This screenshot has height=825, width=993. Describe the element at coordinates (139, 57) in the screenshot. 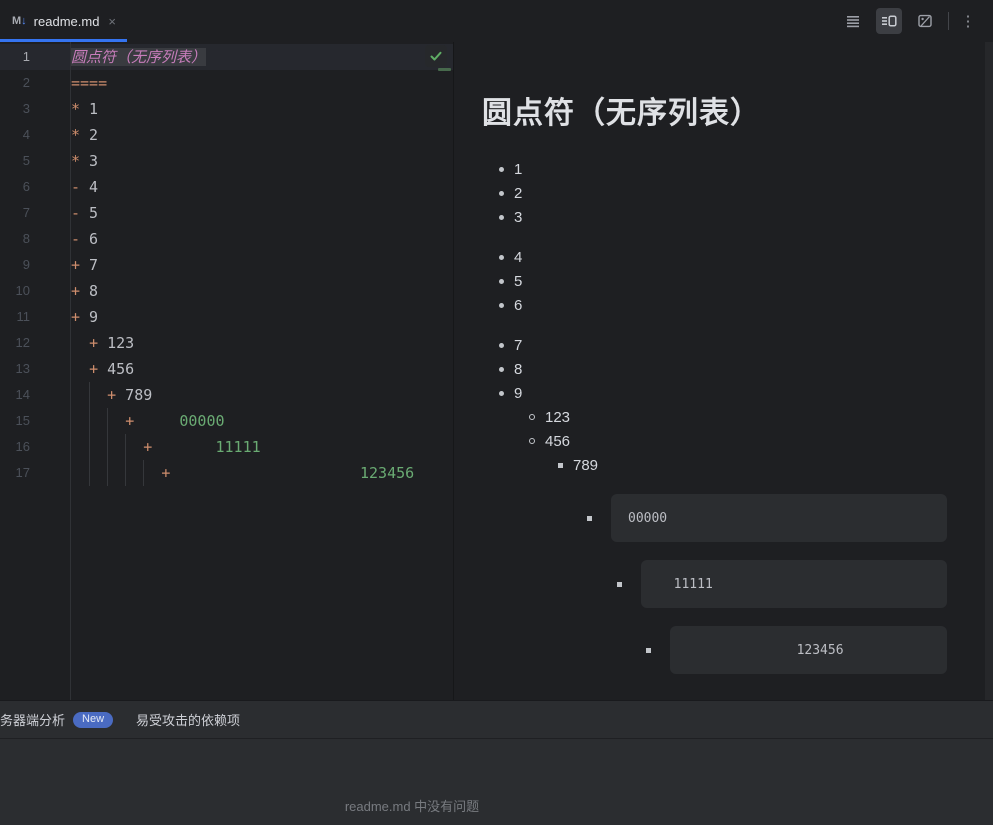

I see `code-token: 圆点符（无序列表）` at that location.